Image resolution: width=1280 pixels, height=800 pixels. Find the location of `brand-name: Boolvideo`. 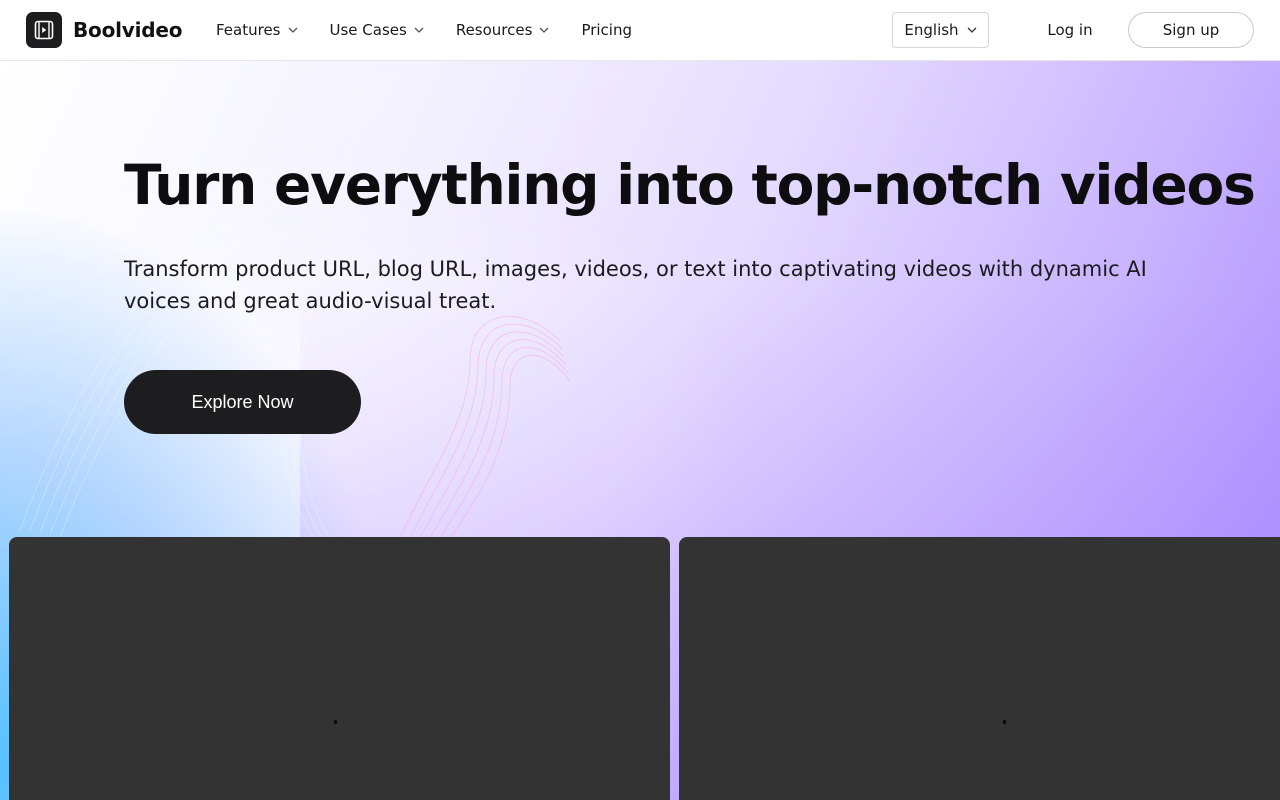

brand-name: Boolvideo is located at coordinates (128, 30).